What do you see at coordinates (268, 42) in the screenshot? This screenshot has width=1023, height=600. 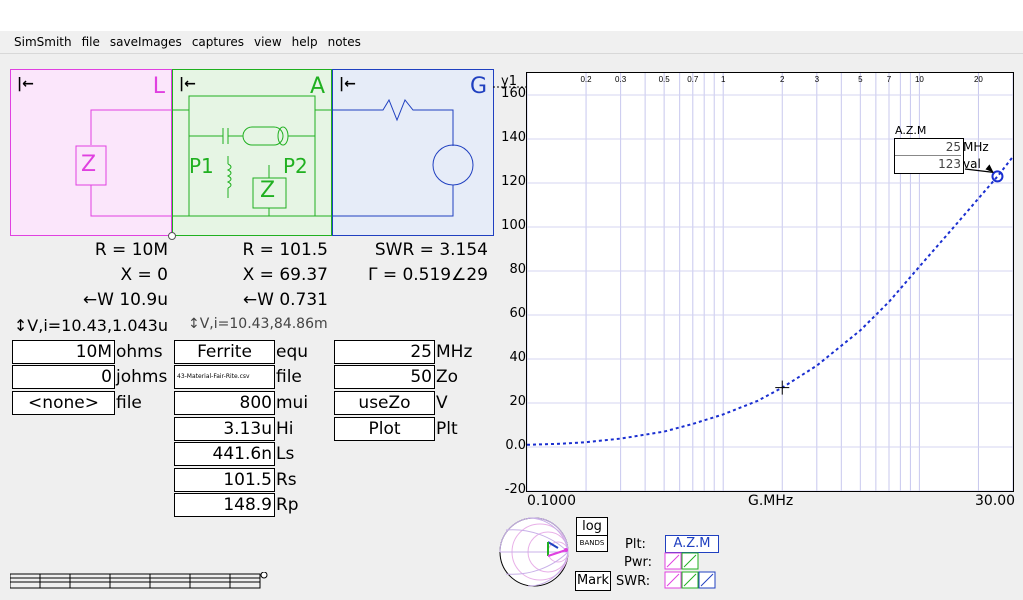 I see `menu-view: view` at bounding box center [268, 42].